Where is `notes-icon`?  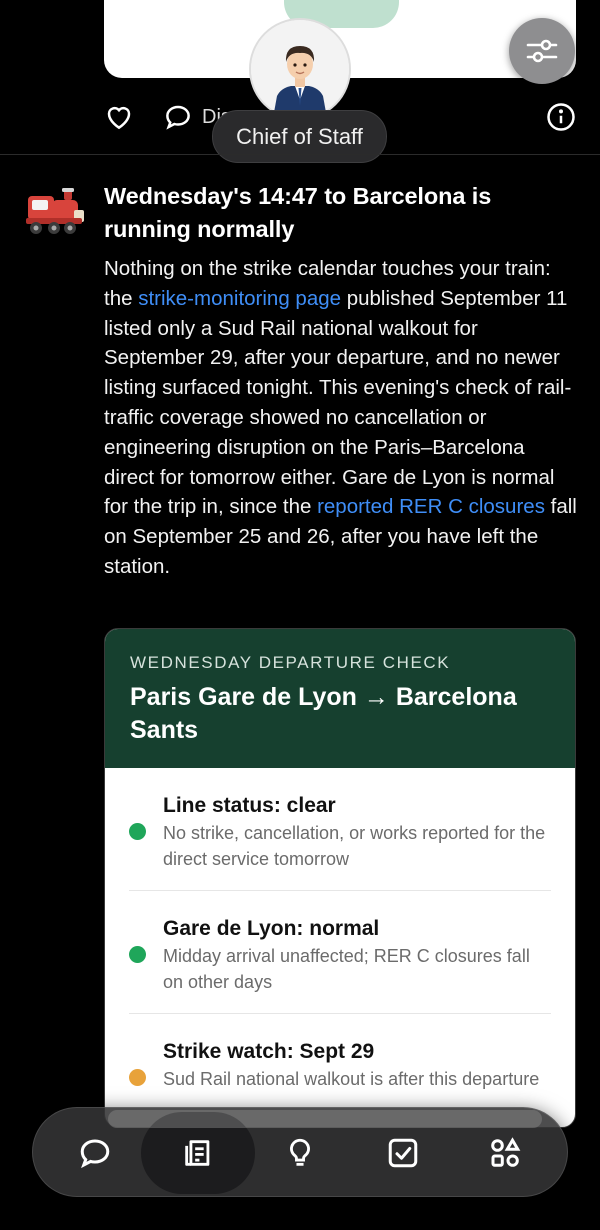 notes-icon is located at coordinates (197, 1153).